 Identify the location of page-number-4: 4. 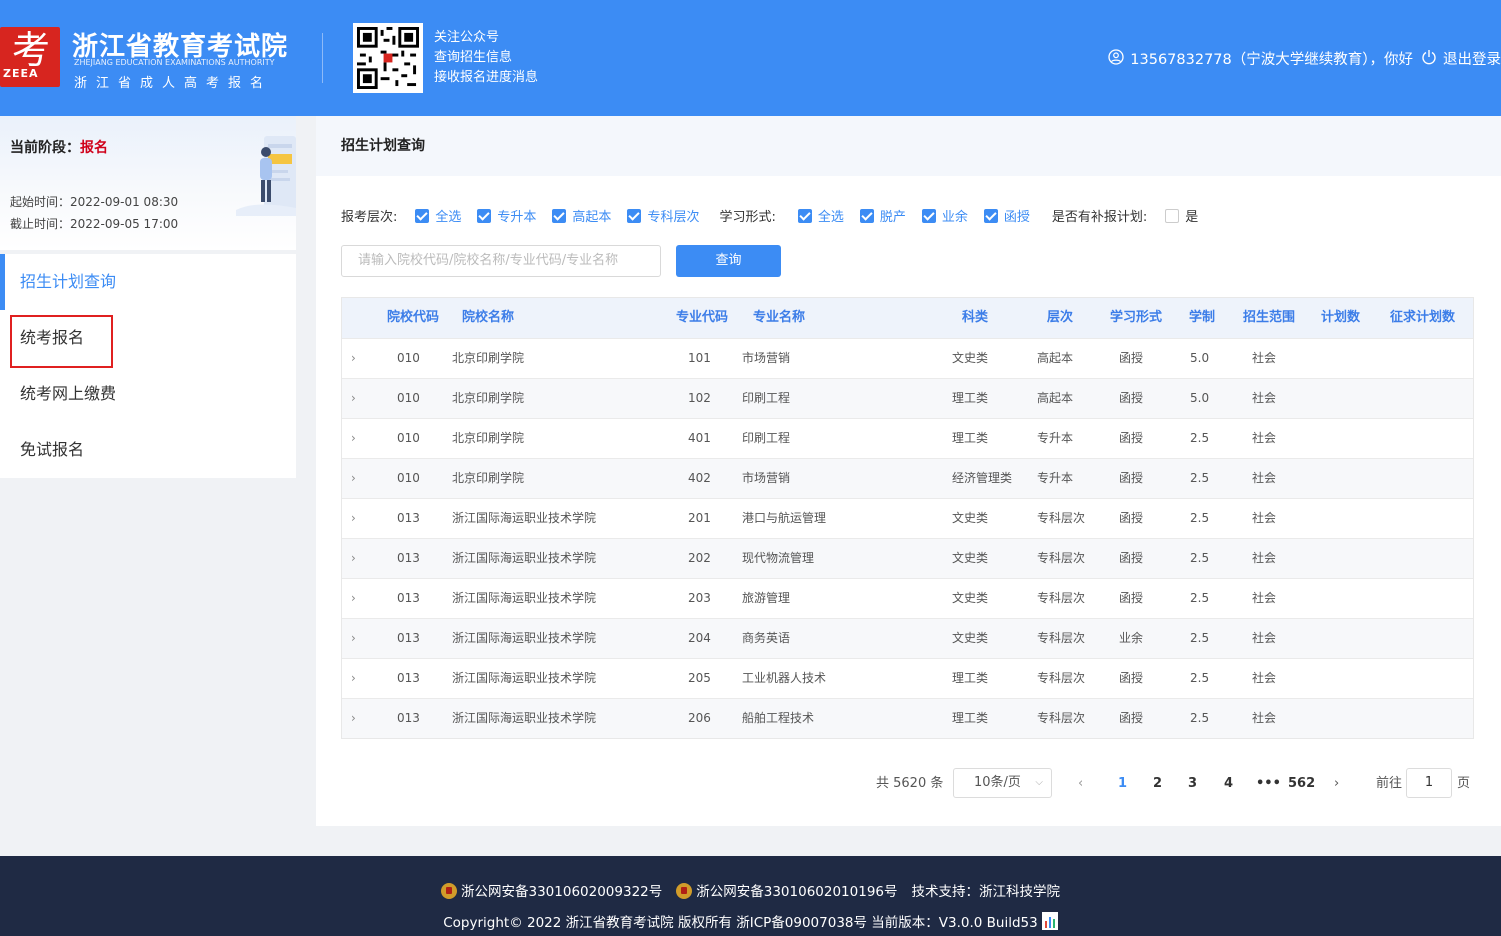
(1228, 784).